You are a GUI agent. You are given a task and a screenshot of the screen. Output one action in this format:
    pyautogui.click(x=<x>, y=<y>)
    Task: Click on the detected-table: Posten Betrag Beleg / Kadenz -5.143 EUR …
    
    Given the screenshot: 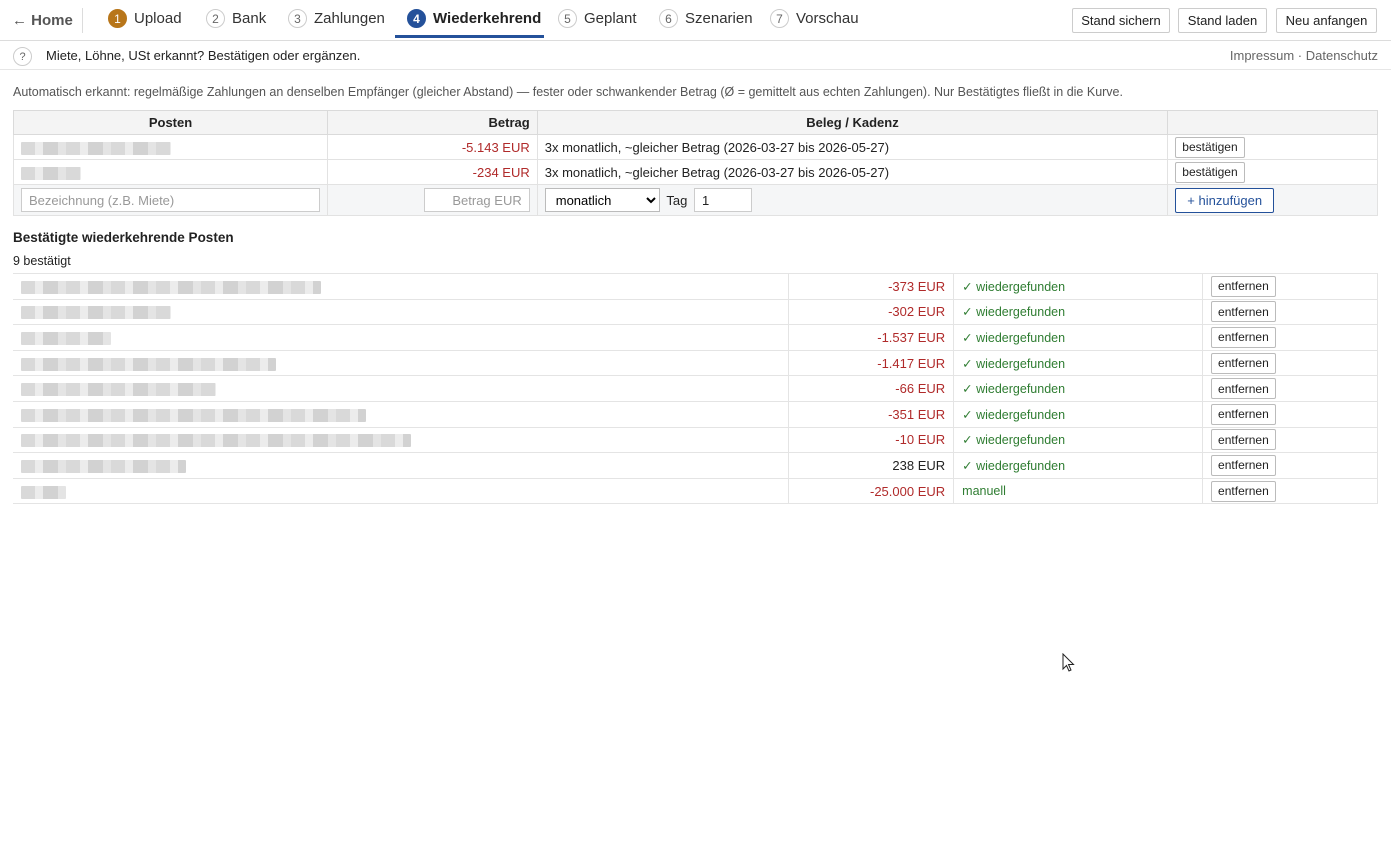 What is the action you would take?
    pyautogui.click(x=695, y=163)
    